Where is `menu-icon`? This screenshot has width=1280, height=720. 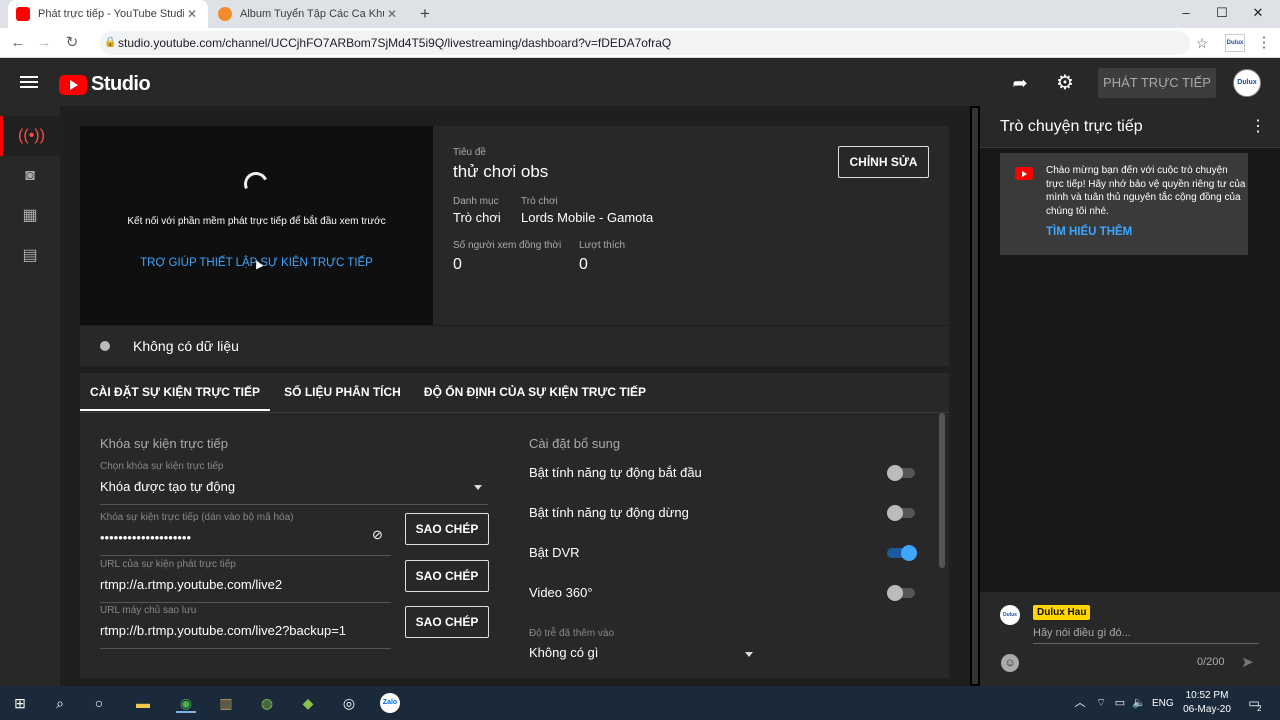
menu-icon is located at coordinates (29, 82).